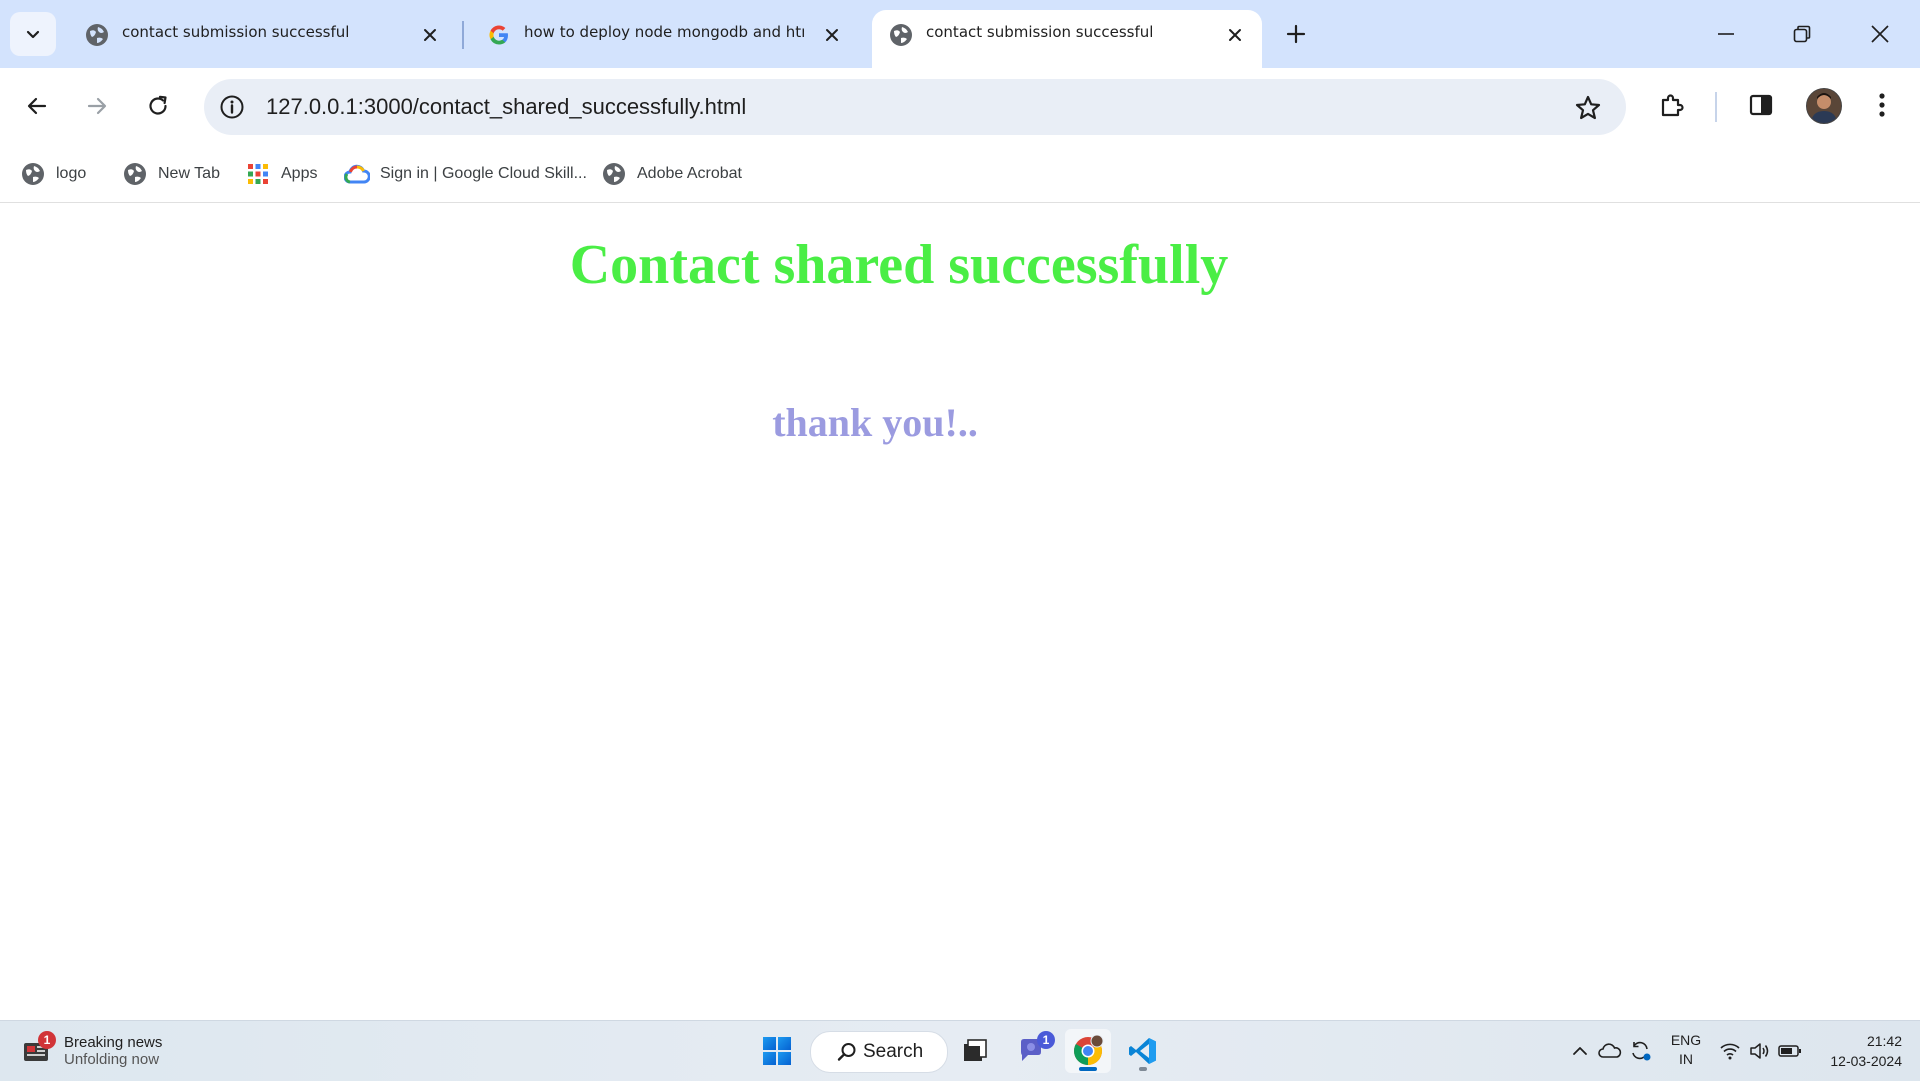  Describe the element at coordinates (875, 422) in the screenshot. I see `thank-you-message: thank you!..` at that location.